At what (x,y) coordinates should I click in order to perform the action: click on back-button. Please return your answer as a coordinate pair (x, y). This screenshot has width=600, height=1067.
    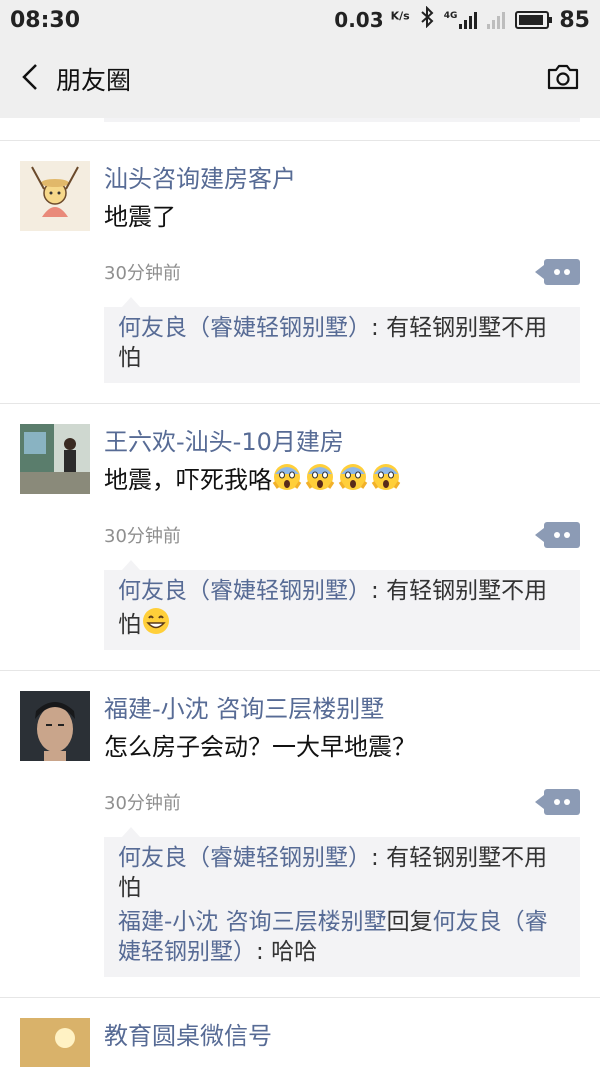
    Looking at the image, I should click on (30, 79).